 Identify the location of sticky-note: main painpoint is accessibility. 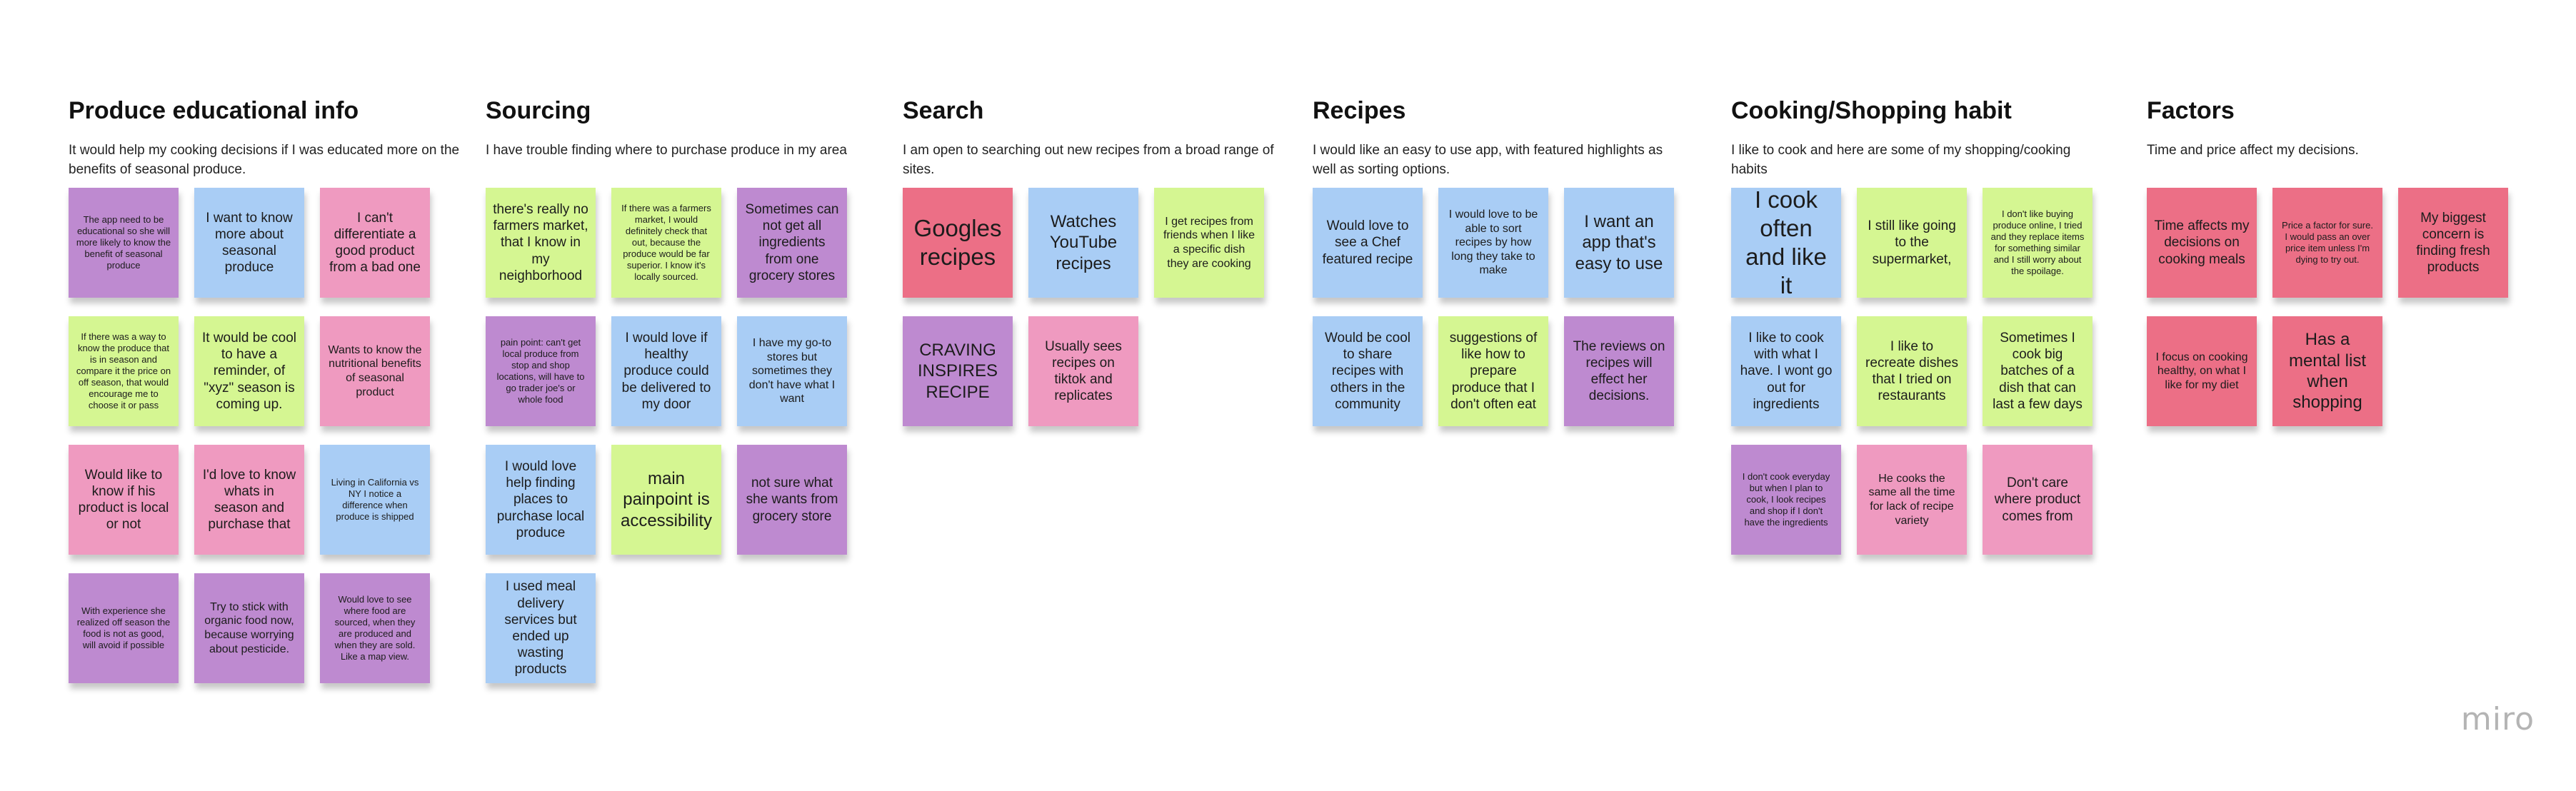
(666, 500).